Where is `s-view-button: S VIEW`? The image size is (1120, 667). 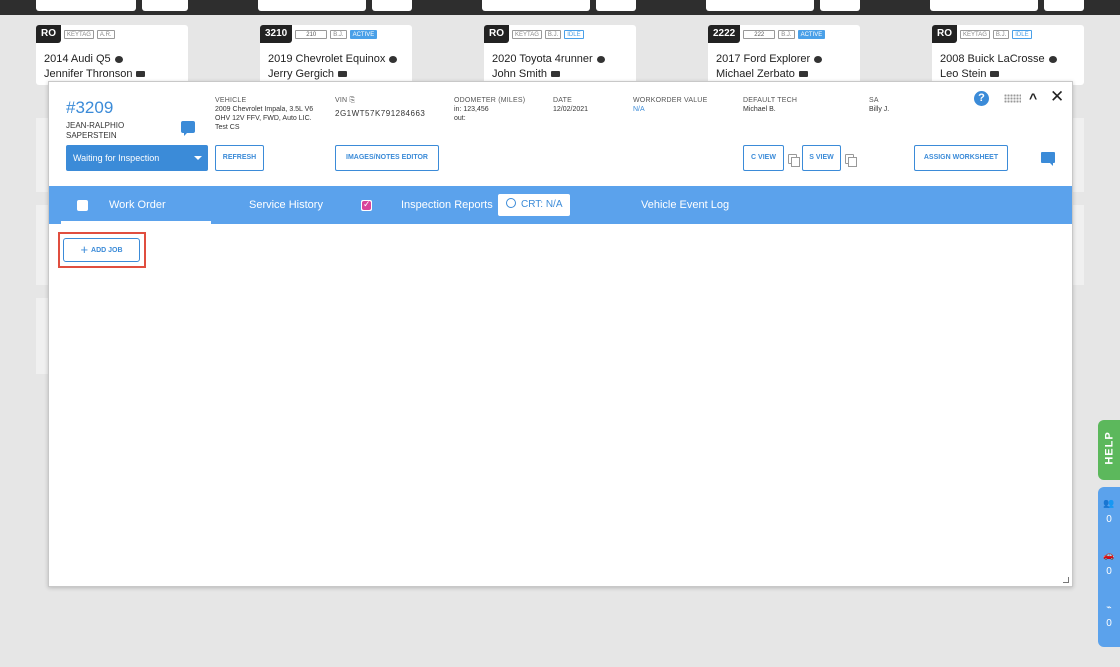 s-view-button: S VIEW is located at coordinates (821, 158).